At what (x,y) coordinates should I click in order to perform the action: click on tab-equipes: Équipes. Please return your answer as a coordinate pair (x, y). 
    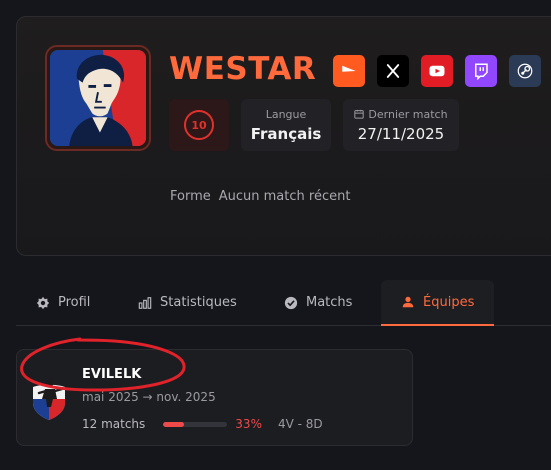
    Looking at the image, I should click on (437, 303).